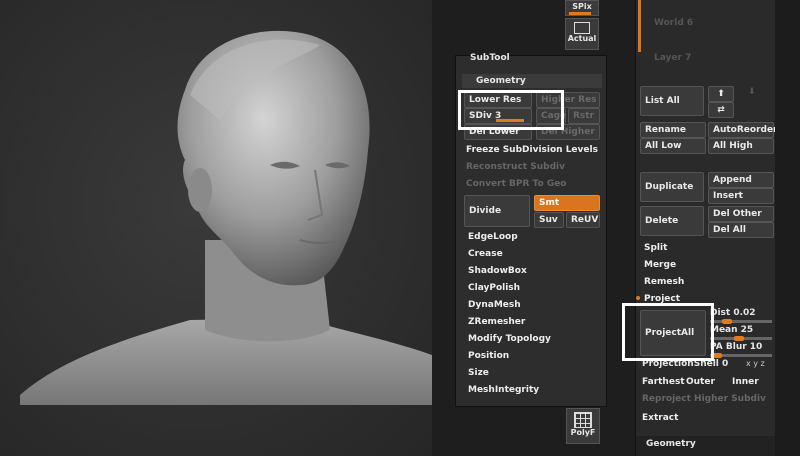 This screenshot has width=800, height=456. What do you see at coordinates (673, 23) in the screenshot?
I see `subtool-list-item-faded-1: World 6` at bounding box center [673, 23].